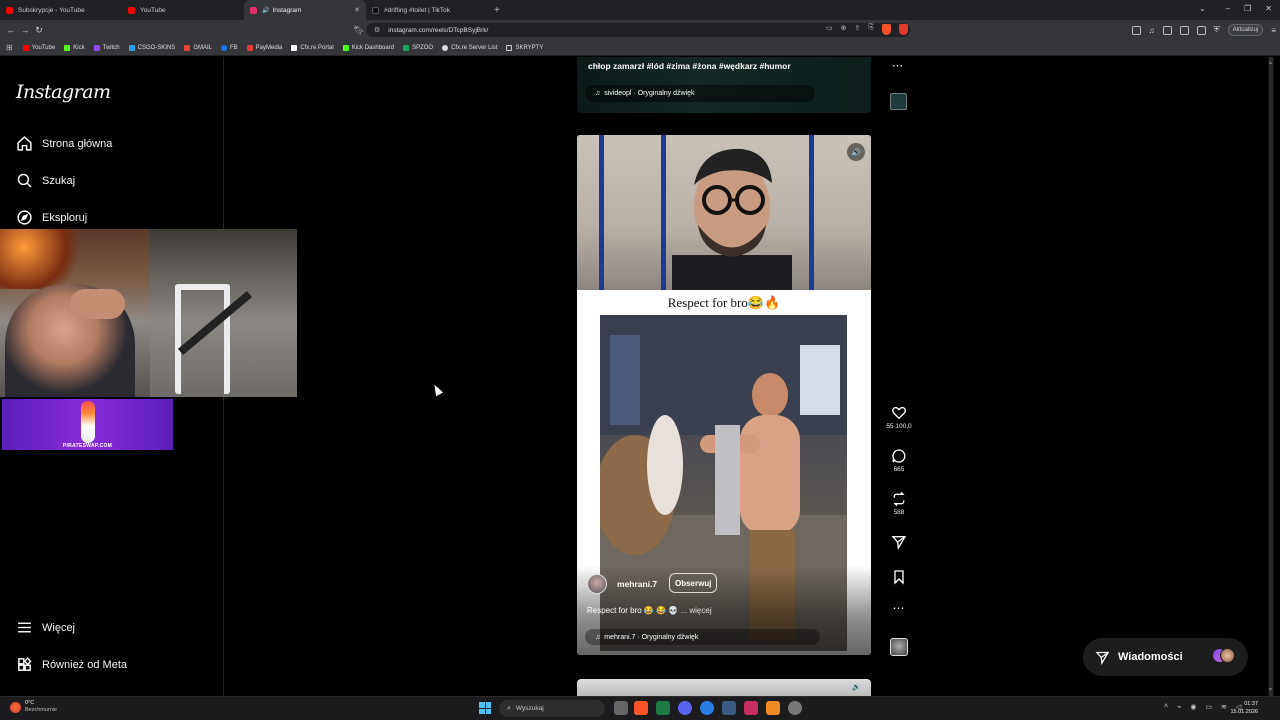 This screenshot has width=1280, height=720. Describe the element at coordinates (899, 460) in the screenshot. I see `comment-action: 665` at that location.